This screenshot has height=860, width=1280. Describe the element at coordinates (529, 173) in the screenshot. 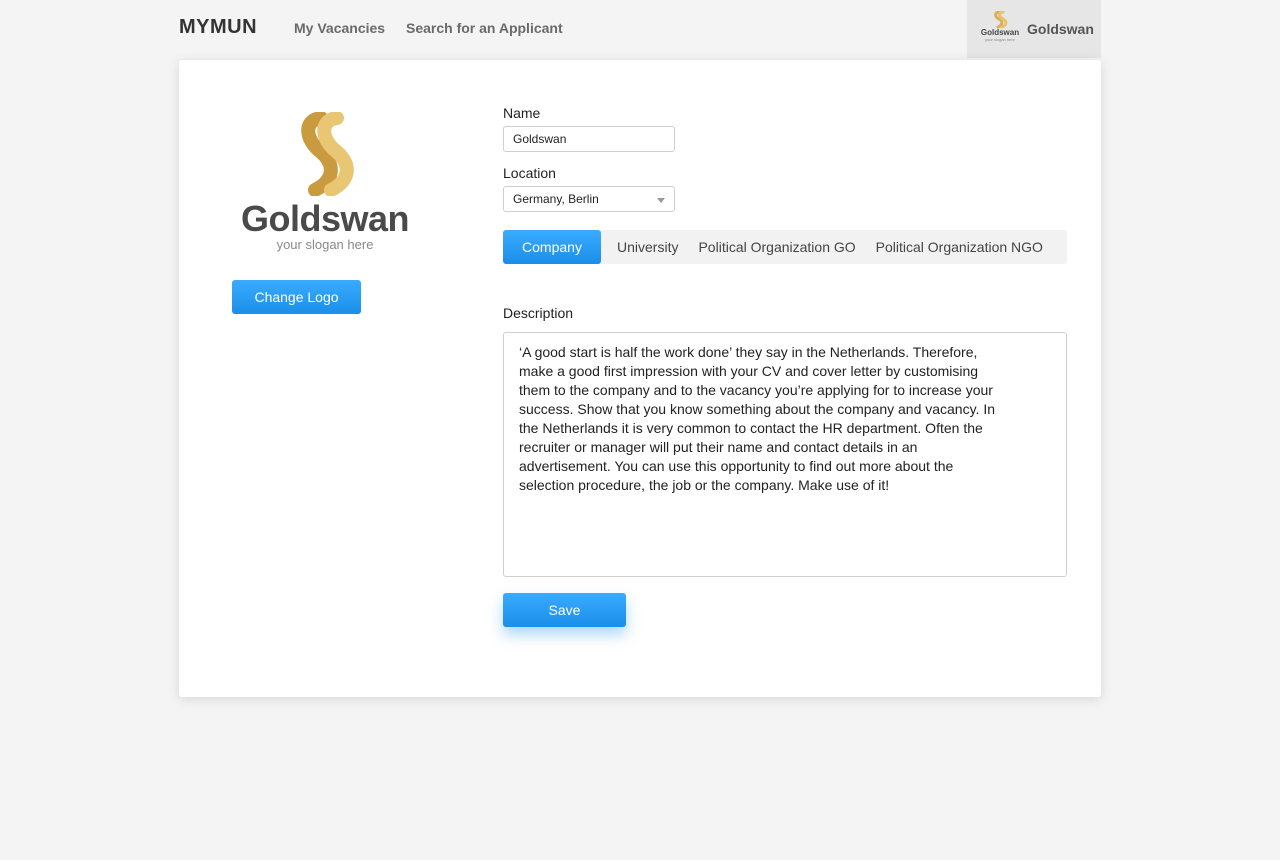

I see `location-label: Location` at that location.